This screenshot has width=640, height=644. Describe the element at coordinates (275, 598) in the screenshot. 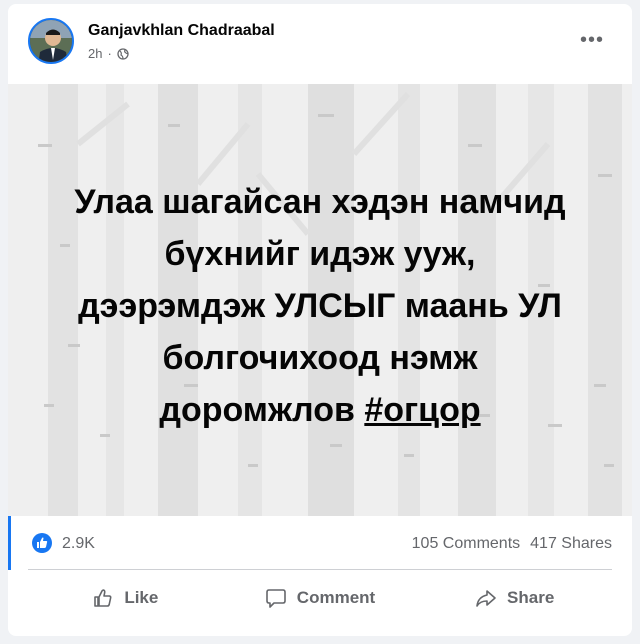

I see `comment-icon` at that location.